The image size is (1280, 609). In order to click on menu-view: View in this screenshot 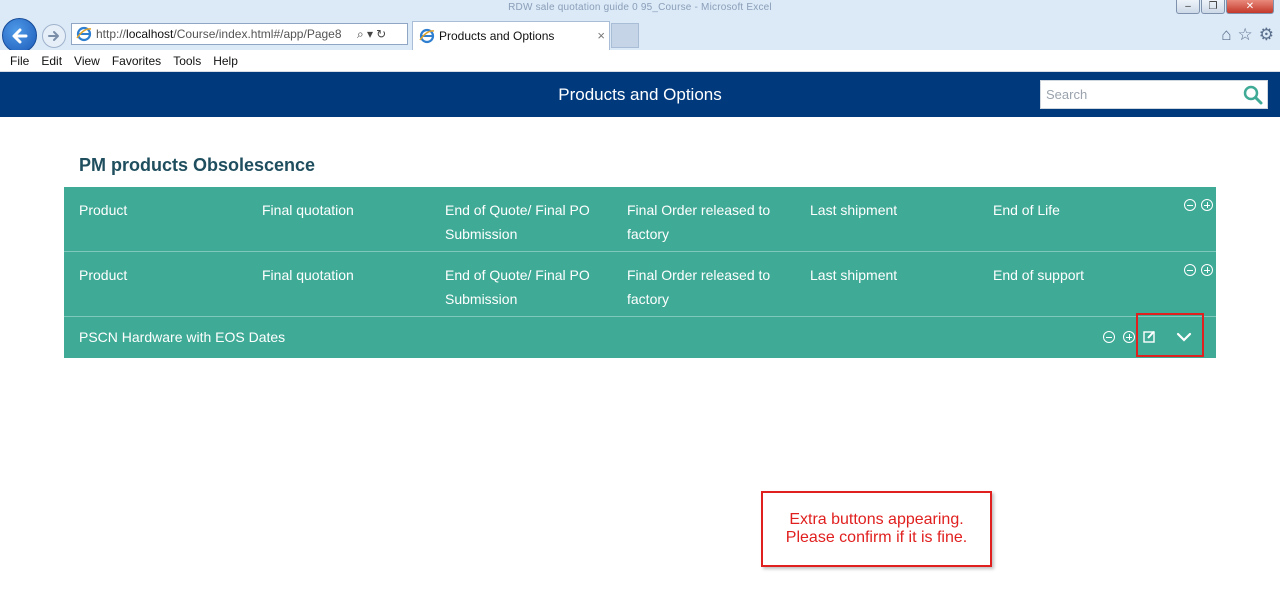, I will do `click(87, 61)`.